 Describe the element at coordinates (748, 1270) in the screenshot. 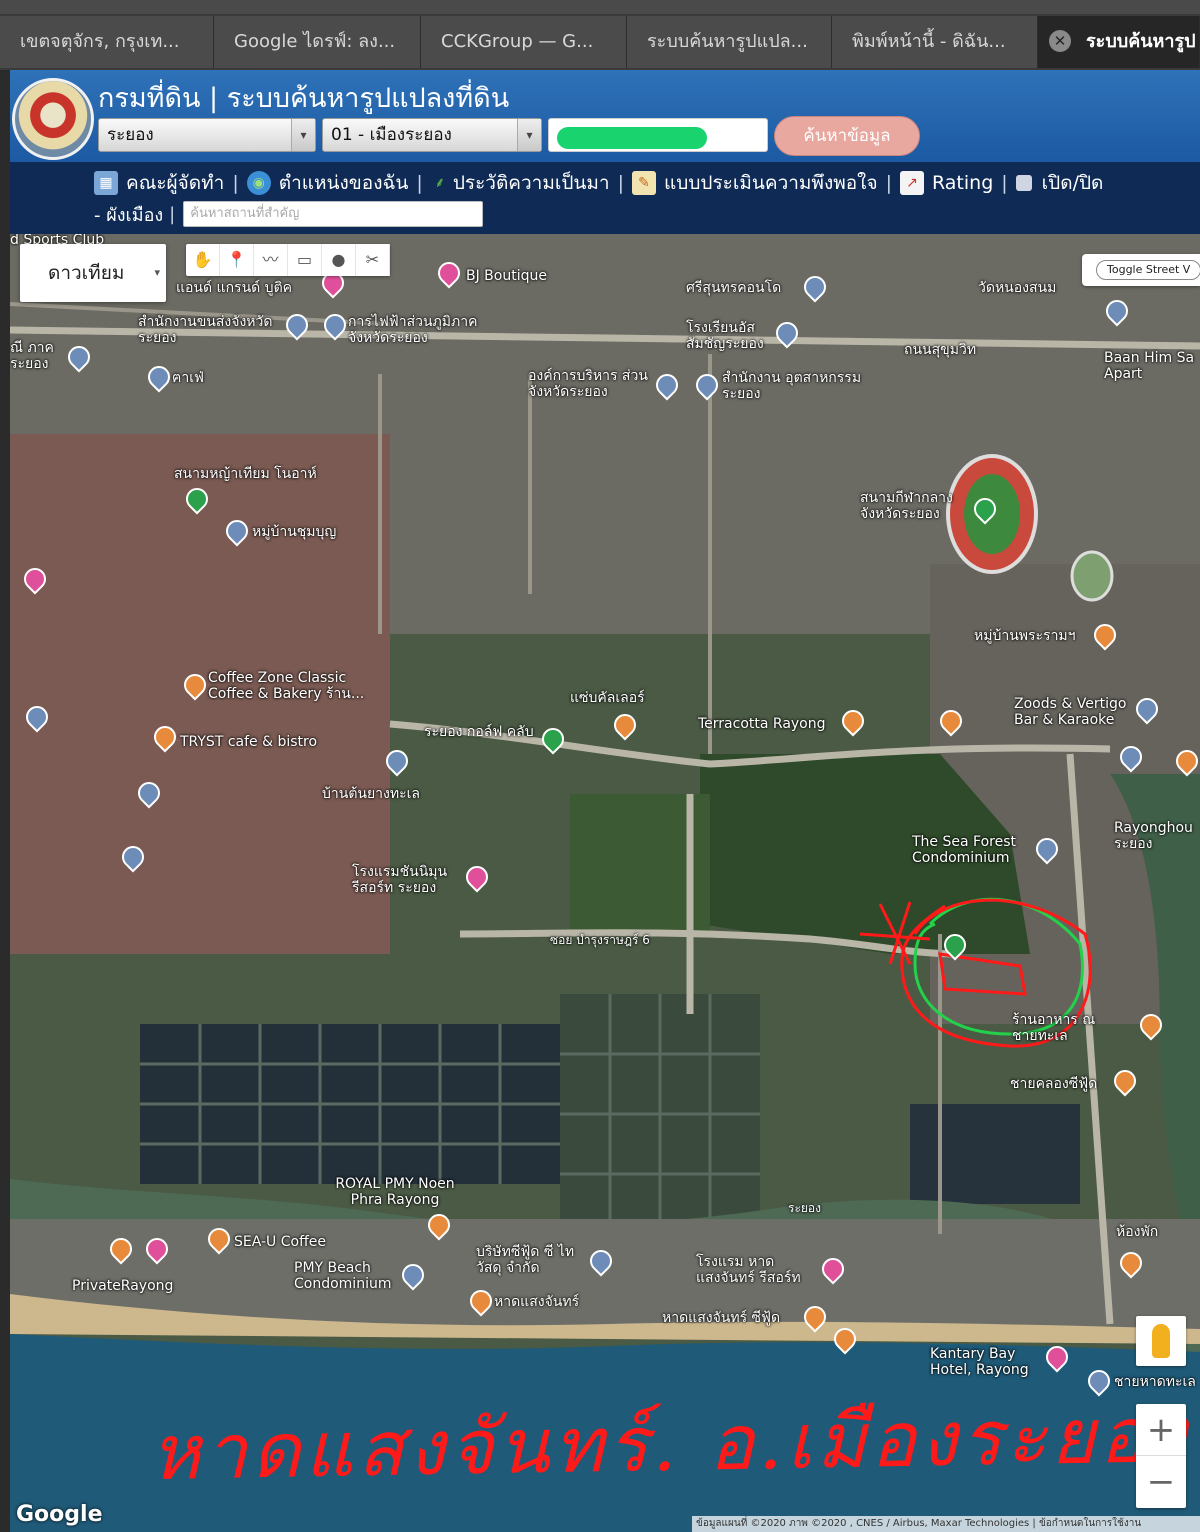

I see `map-label: โรงแรม หาด แสงจันทร์ รีสอร์ท` at that location.